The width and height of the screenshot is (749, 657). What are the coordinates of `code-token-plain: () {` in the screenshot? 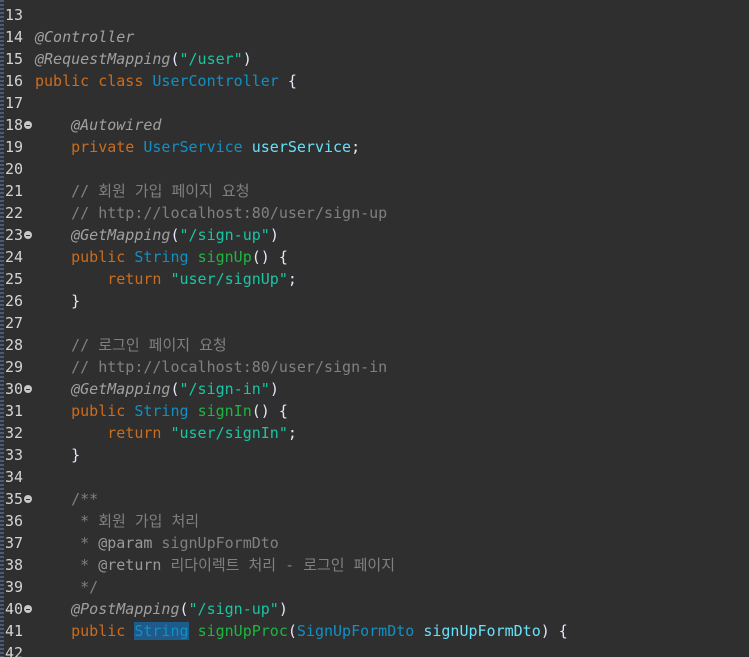 It's located at (269, 411).